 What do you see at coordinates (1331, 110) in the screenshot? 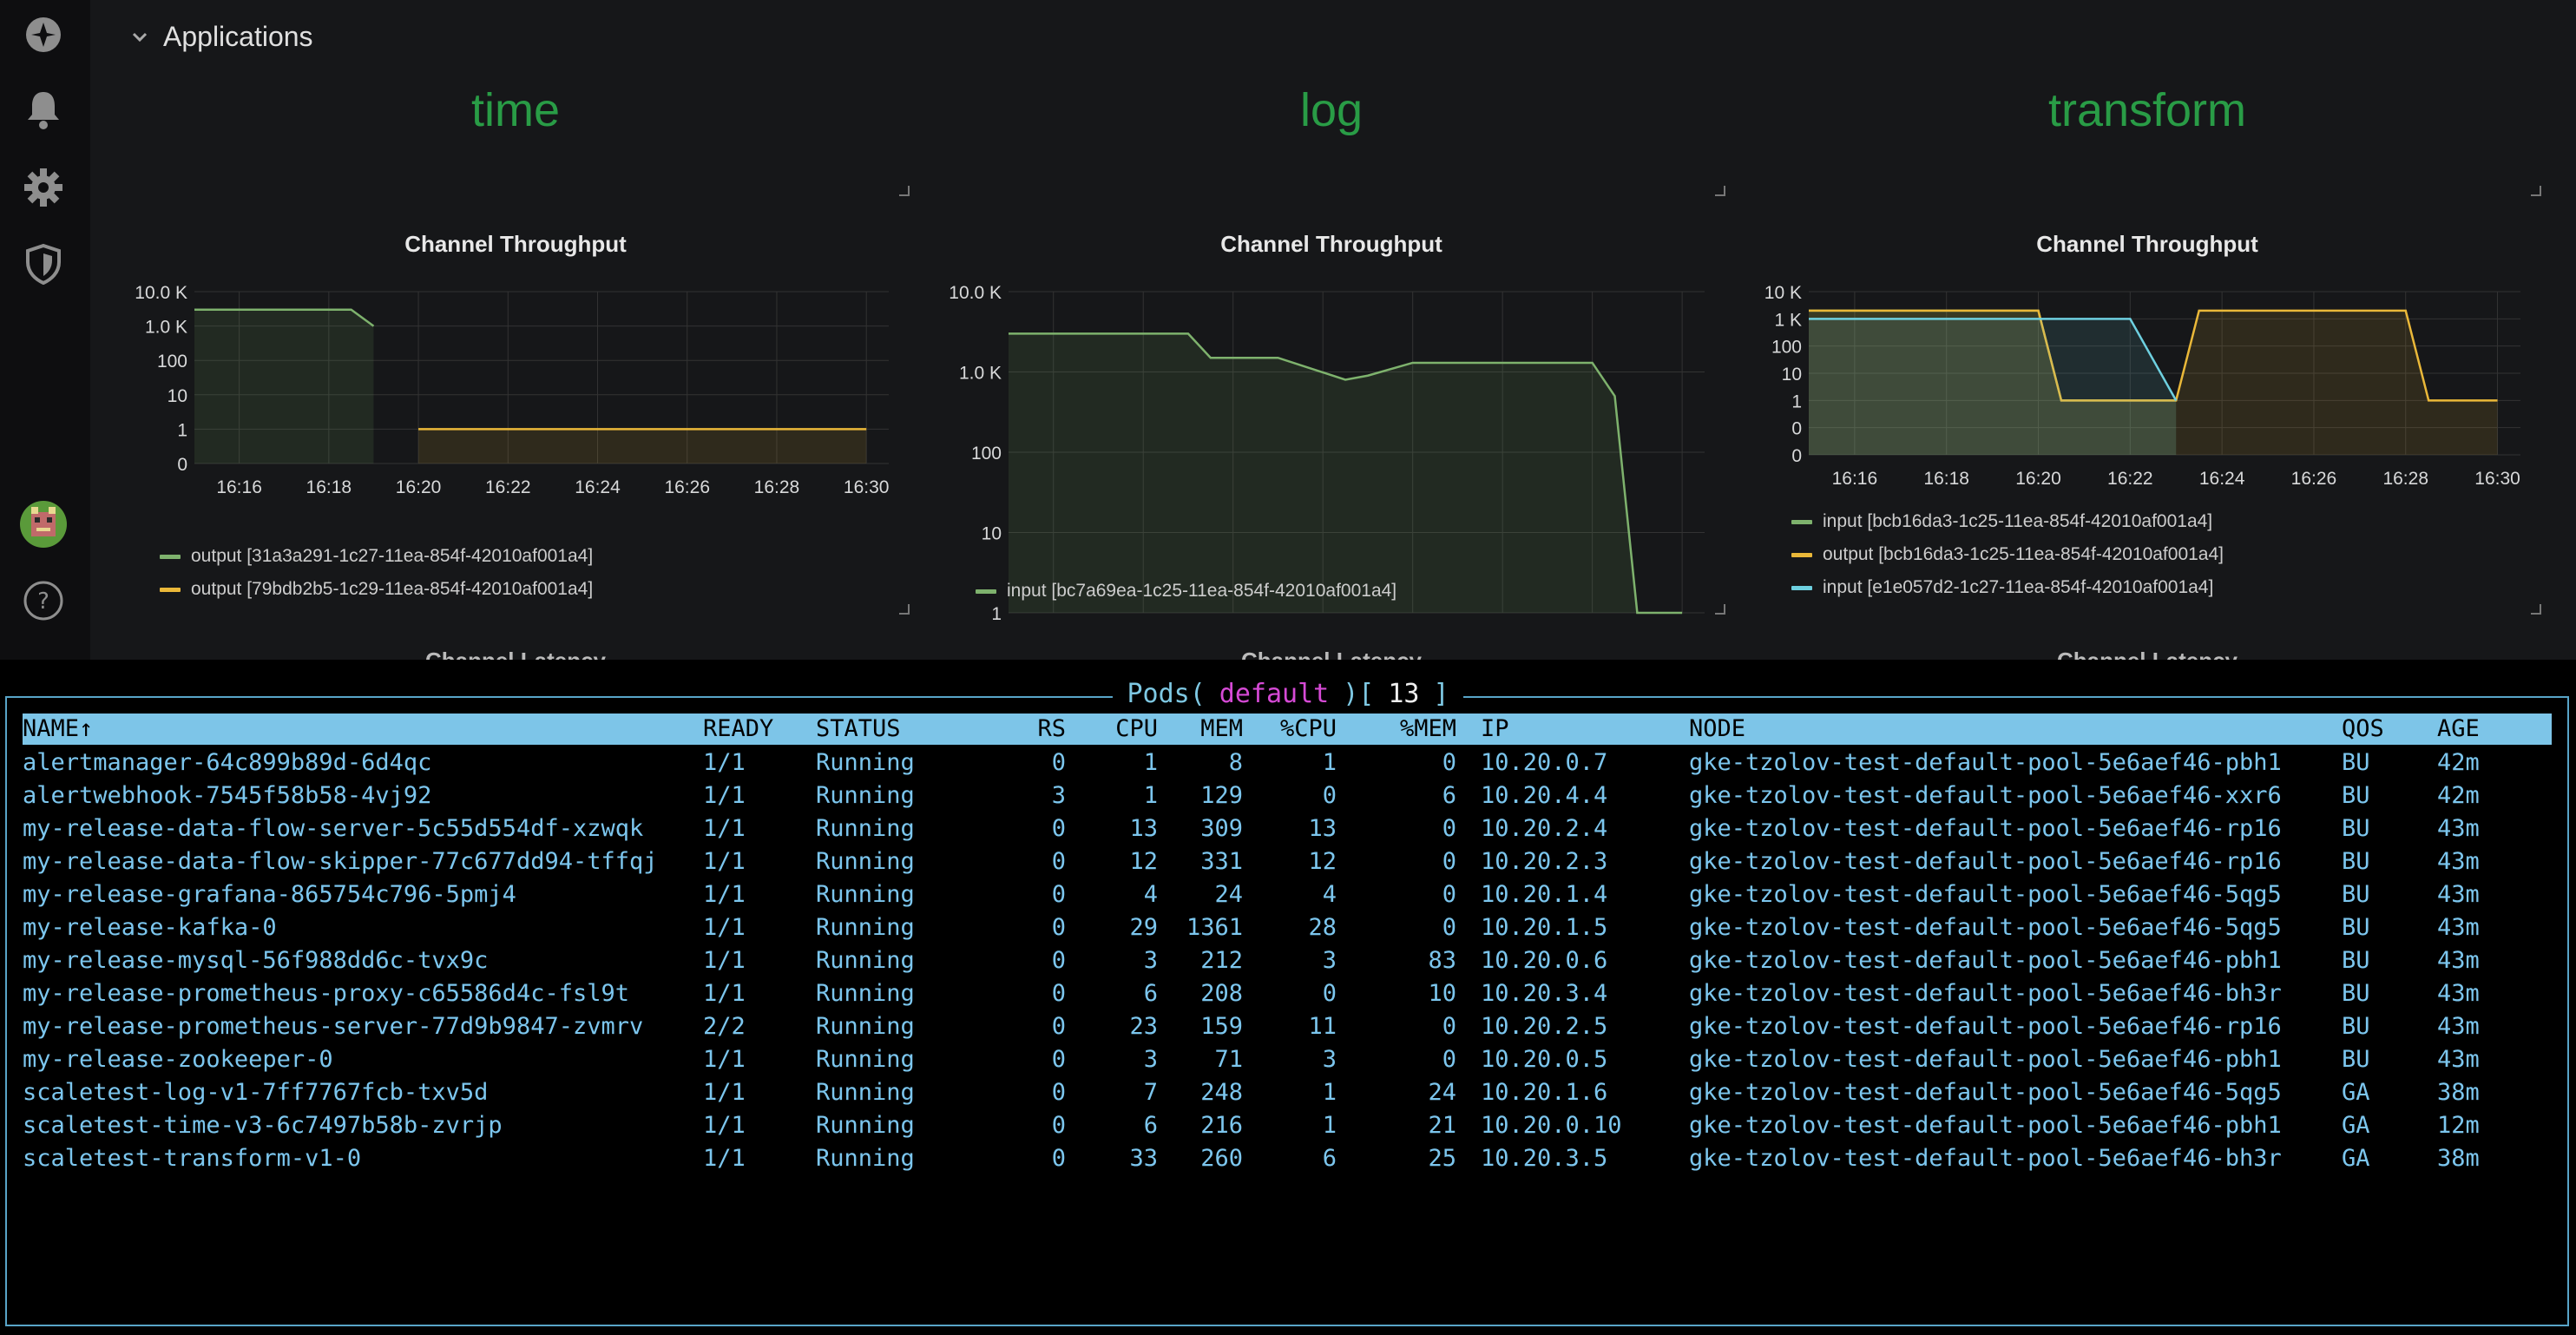
I see `app-title: log` at bounding box center [1331, 110].